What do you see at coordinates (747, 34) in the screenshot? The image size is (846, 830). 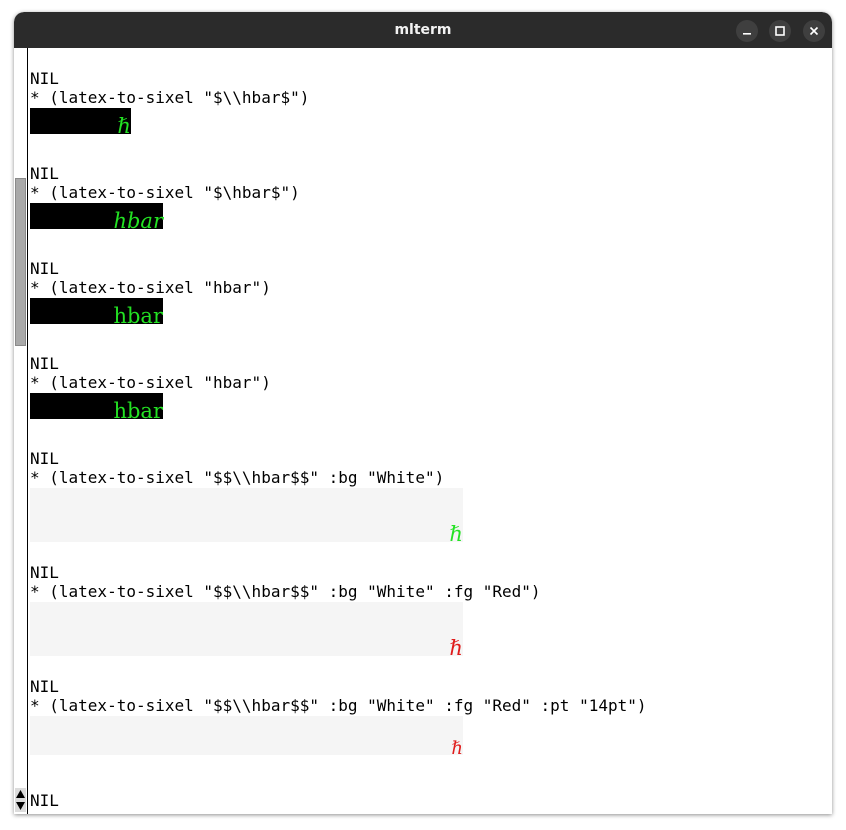 I see `minimize-icon` at bounding box center [747, 34].